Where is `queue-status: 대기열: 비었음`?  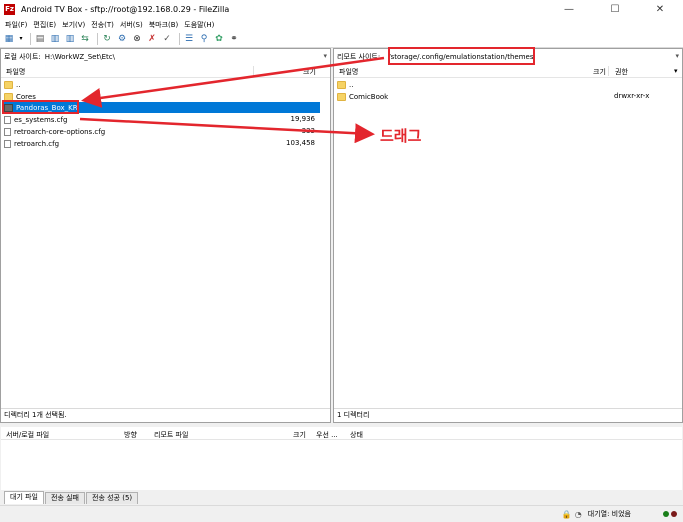 queue-status: 대기열: 비었음 is located at coordinates (609, 514).